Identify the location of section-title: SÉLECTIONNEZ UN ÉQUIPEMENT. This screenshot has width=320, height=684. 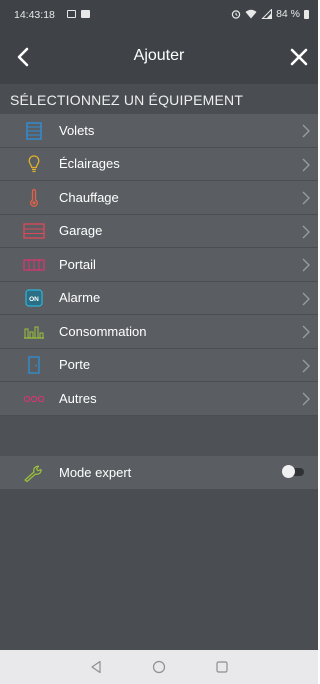
(127, 100).